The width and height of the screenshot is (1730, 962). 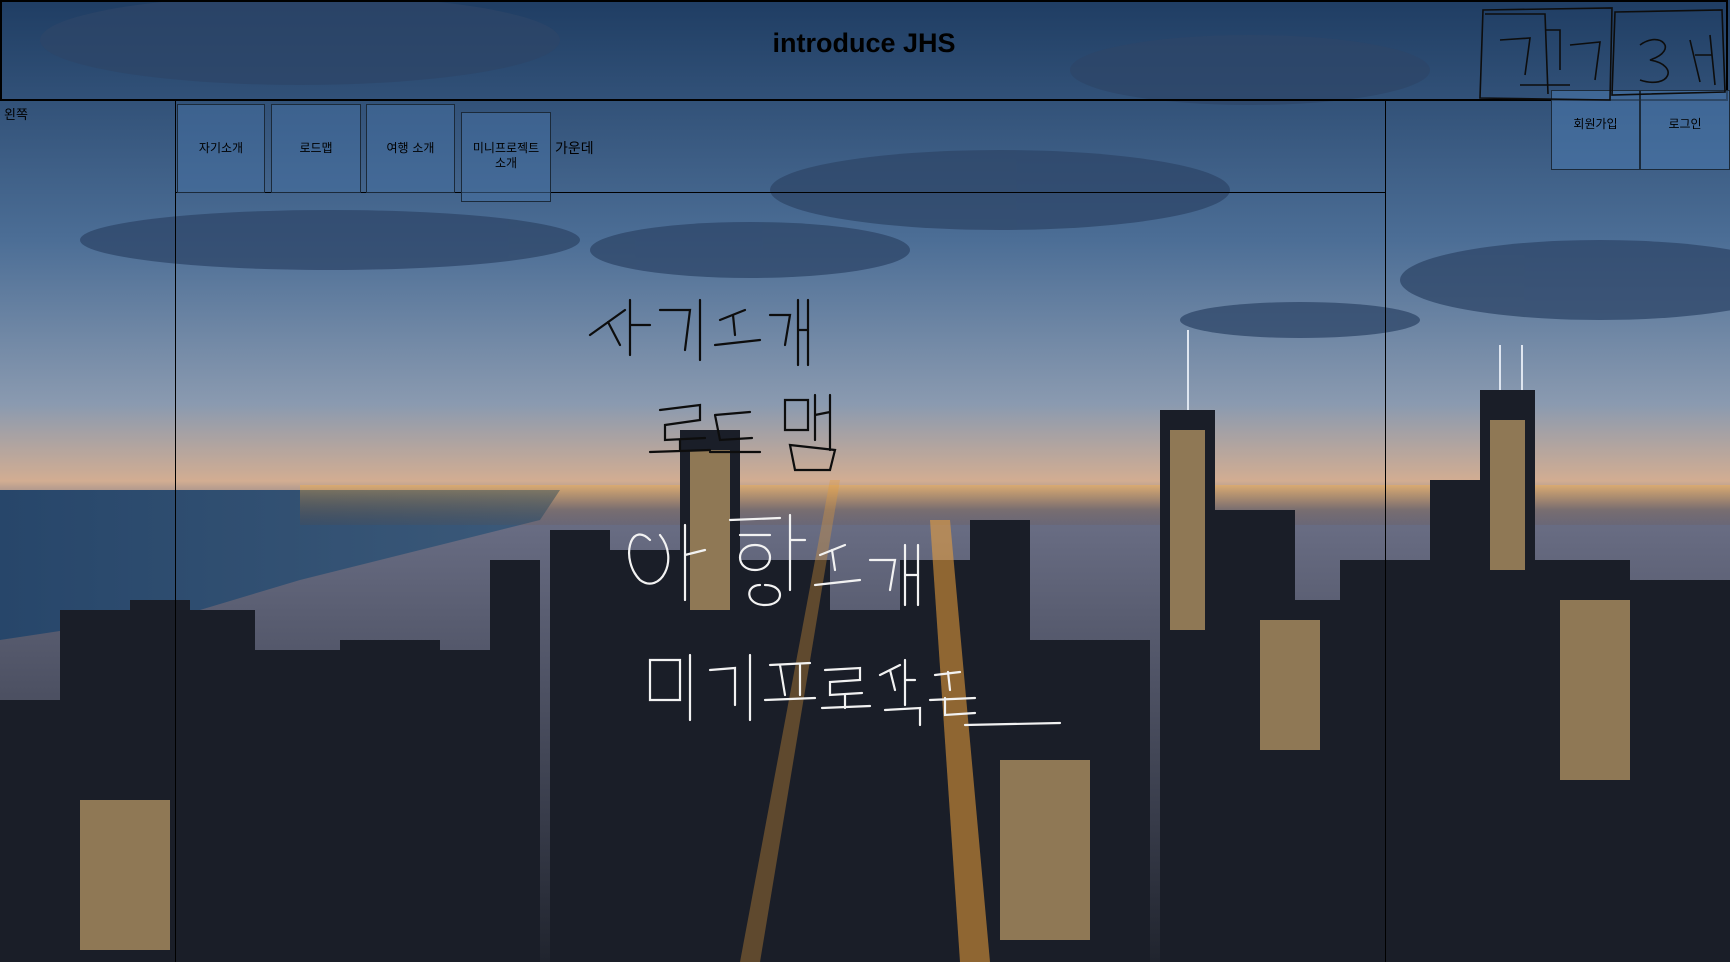 I want to click on signup-button: 회원가입, so click(x=1595, y=130).